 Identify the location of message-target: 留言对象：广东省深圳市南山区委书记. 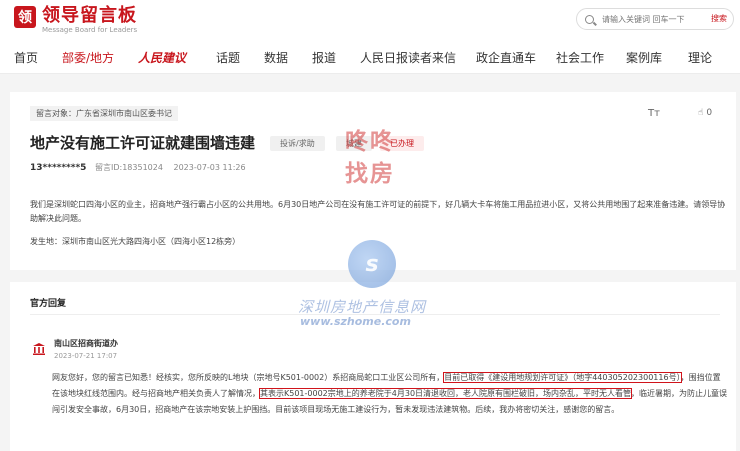
(104, 113).